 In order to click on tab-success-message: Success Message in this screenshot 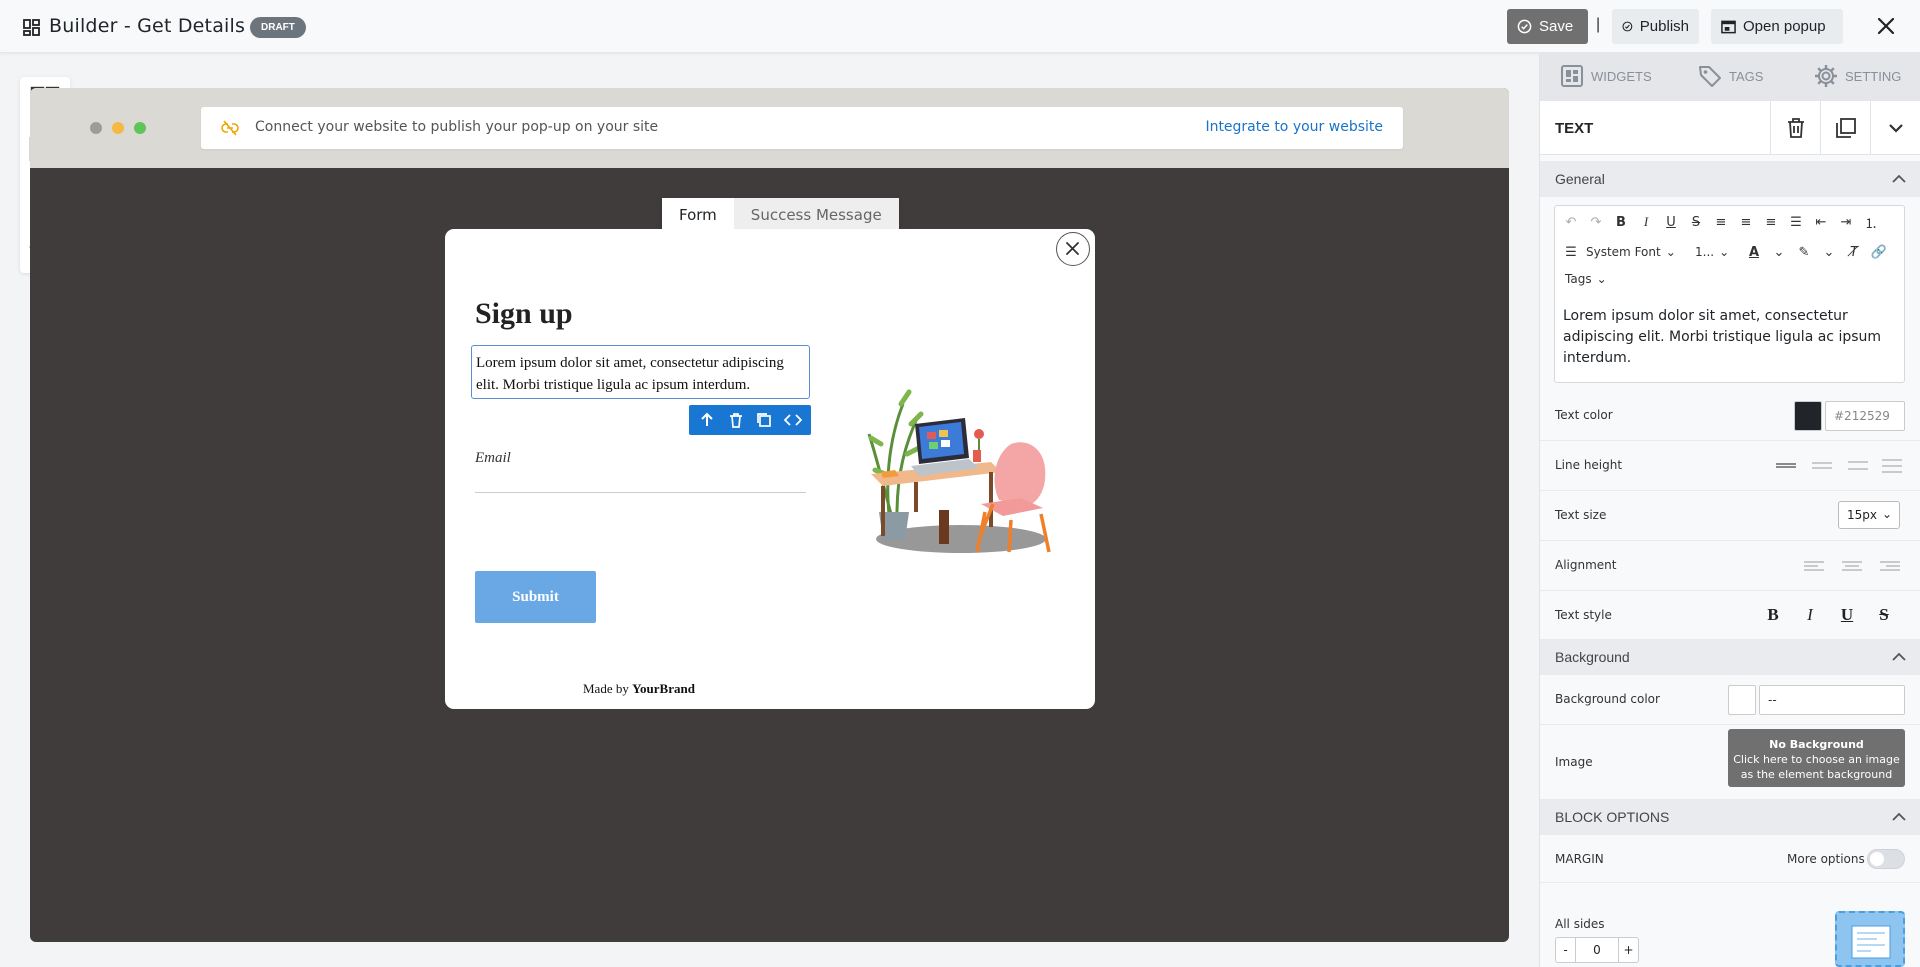, I will do `click(816, 215)`.